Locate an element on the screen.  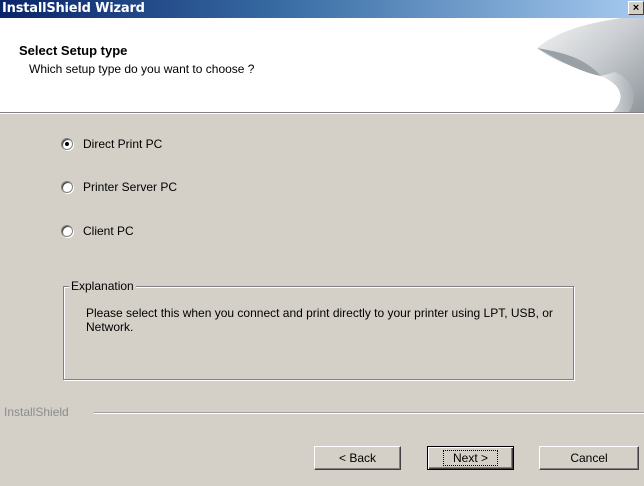
installshield-brand-label: InstallShield is located at coordinates (38, 412).